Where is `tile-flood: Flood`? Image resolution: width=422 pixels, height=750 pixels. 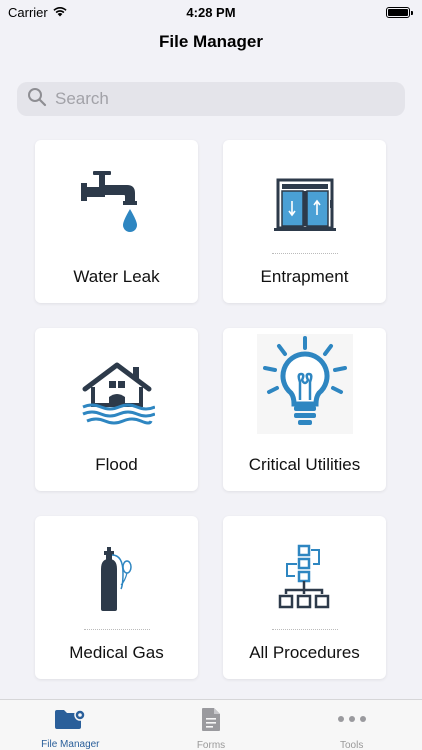 tile-flood: Flood is located at coordinates (116, 409).